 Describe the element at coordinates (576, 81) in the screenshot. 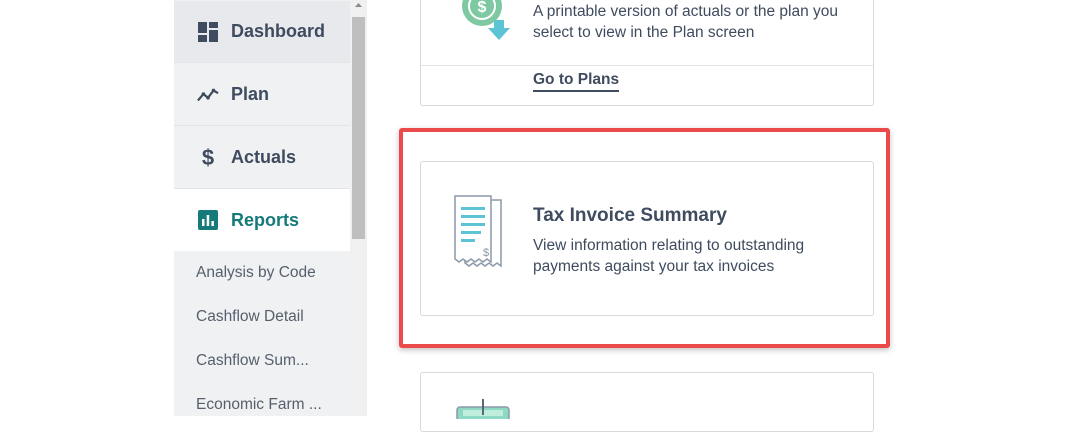

I see `go-to-plans-link: Go to Plans` at that location.